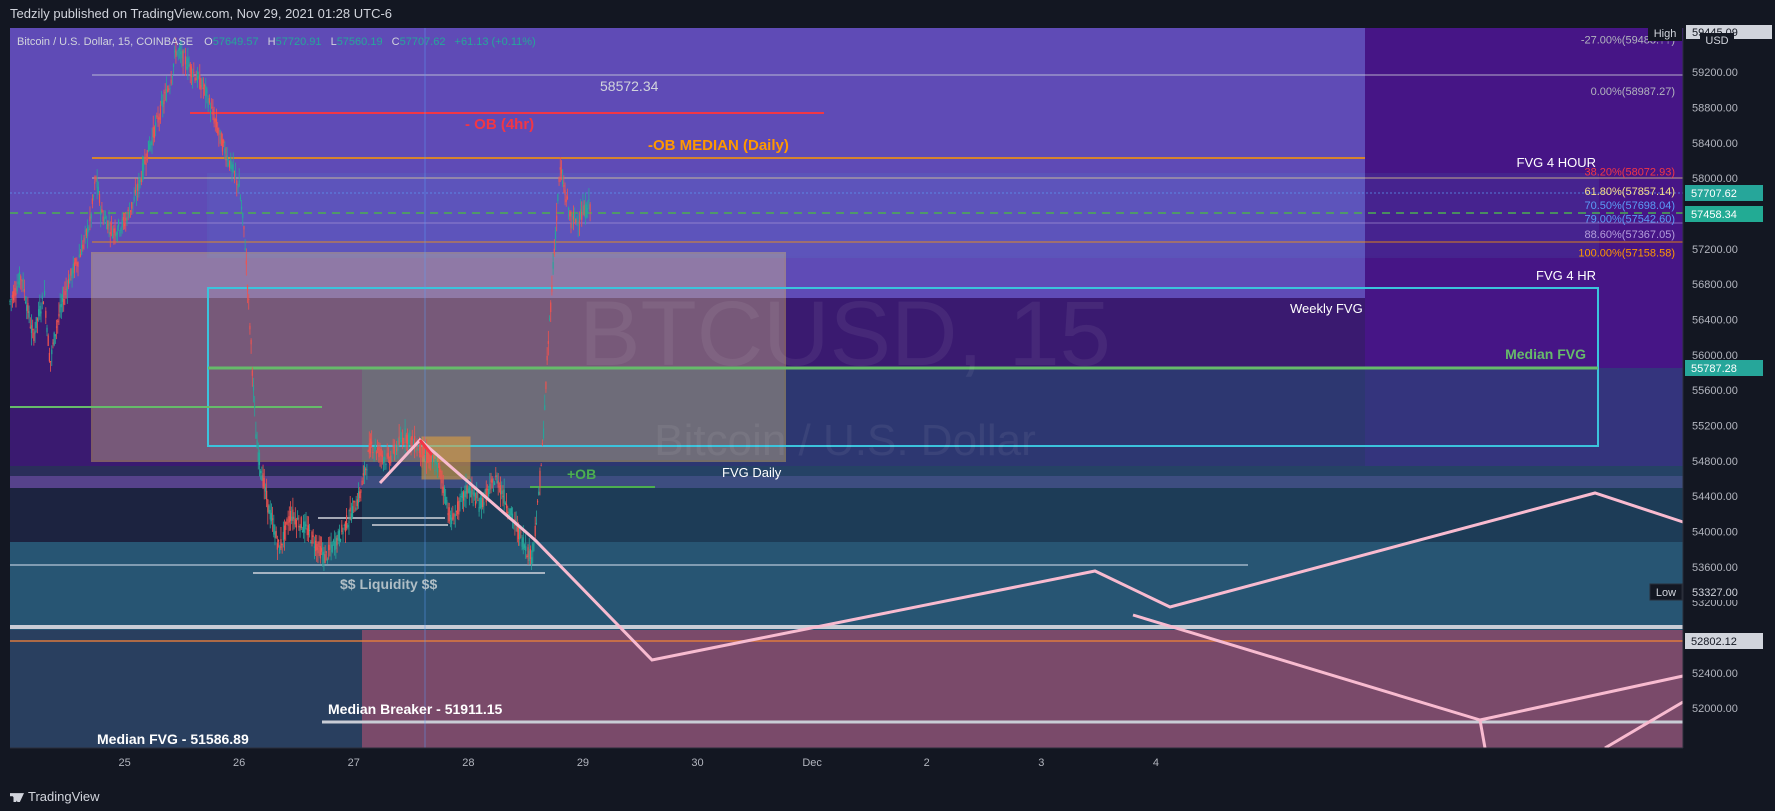 The image size is (1775, 811). Describe the element at coordinates (1715, 250) in the screenshot. I see `price-tick-label: 57200.00` at that location.